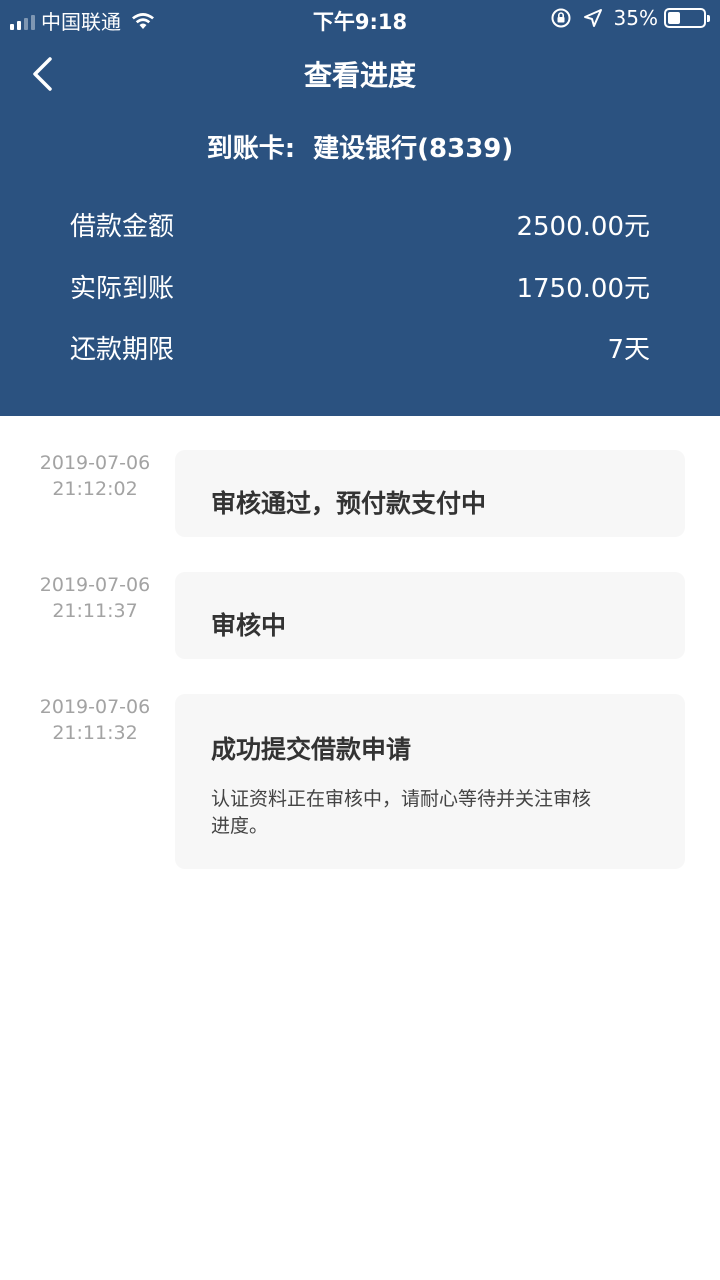  What do you see at coordinates (95, 489) in the screenshot?
I see `timeline-time: 21:12:02` at bounding box center [95, 489].